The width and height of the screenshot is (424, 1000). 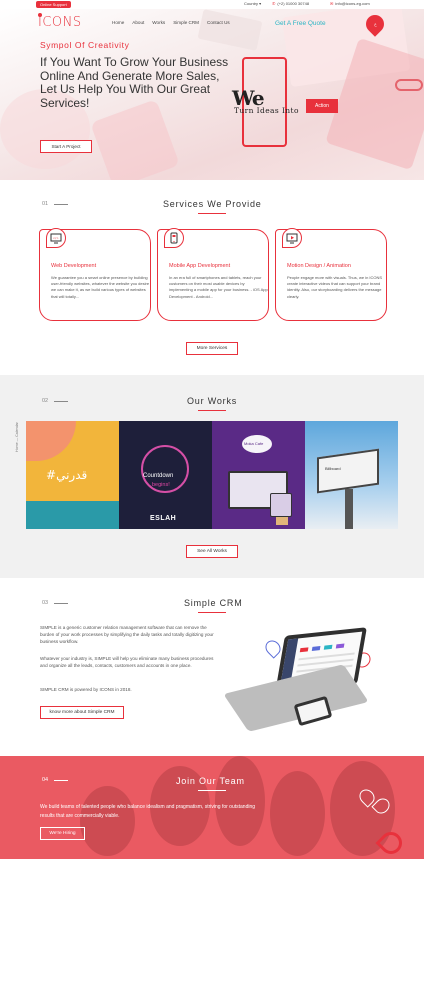 What do you see at coordinates (118, 22) in the screenshot?
I see `nav-home: Home` at bounding box center [118, 22].